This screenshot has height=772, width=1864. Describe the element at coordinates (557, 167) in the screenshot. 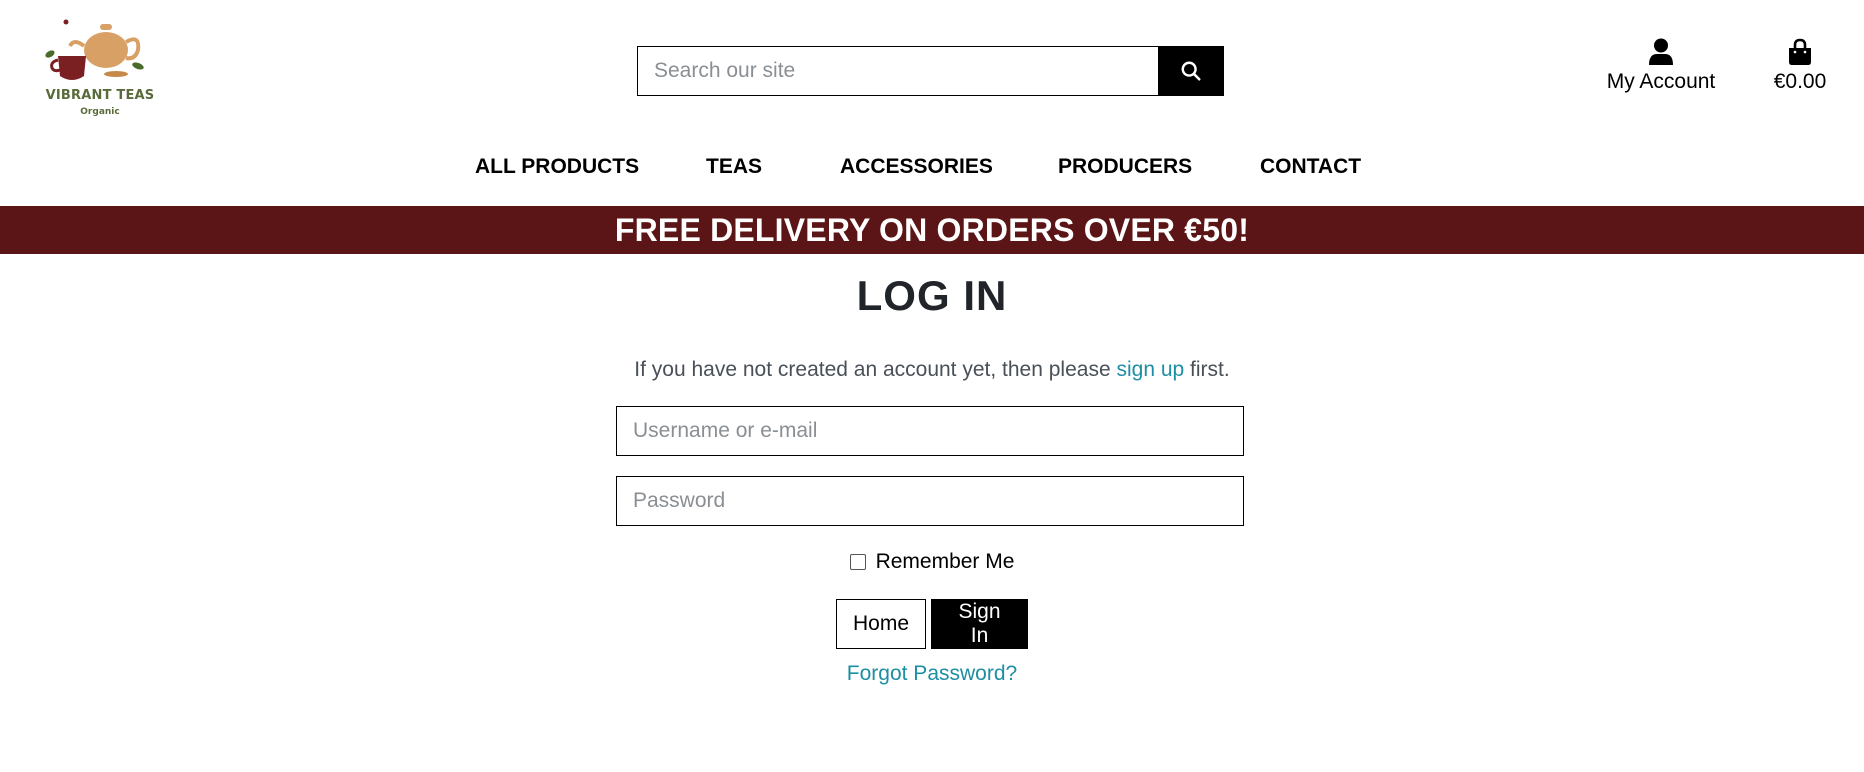

I see `nav-item-all-products: ALL PRODUCTS` at that location.